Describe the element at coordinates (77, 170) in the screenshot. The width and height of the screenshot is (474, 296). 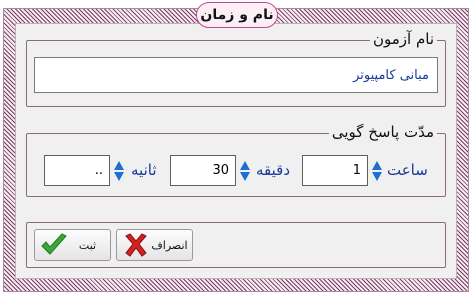
I see `second-input` at that location.